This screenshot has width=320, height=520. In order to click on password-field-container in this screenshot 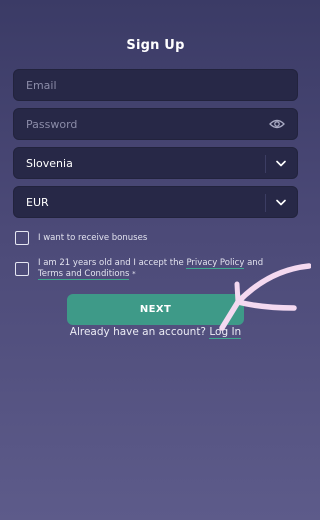, I will do `click(155, 124)`.